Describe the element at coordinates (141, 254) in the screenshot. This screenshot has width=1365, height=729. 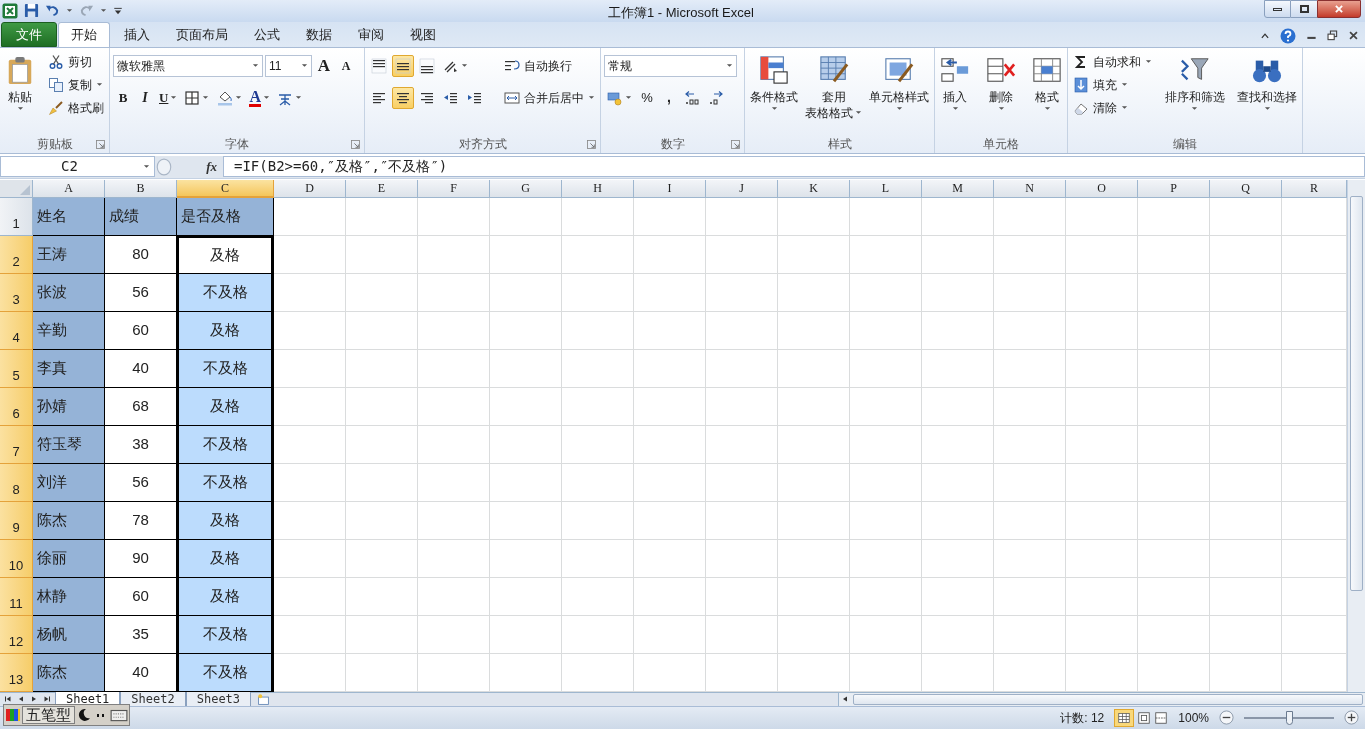
I see `table-cell: 80` at that location.